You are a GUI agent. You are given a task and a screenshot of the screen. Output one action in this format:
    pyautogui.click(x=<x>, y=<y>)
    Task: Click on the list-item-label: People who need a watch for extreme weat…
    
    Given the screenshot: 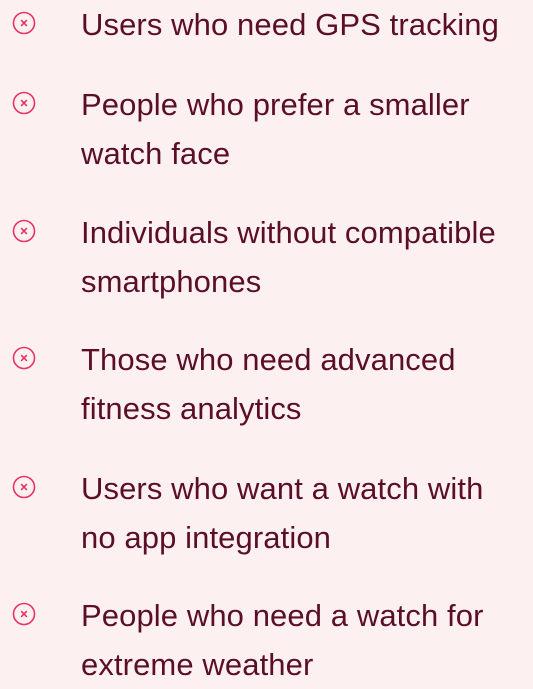 What is the action you would take?
    pyautogui.click(x=282, y=640)
    